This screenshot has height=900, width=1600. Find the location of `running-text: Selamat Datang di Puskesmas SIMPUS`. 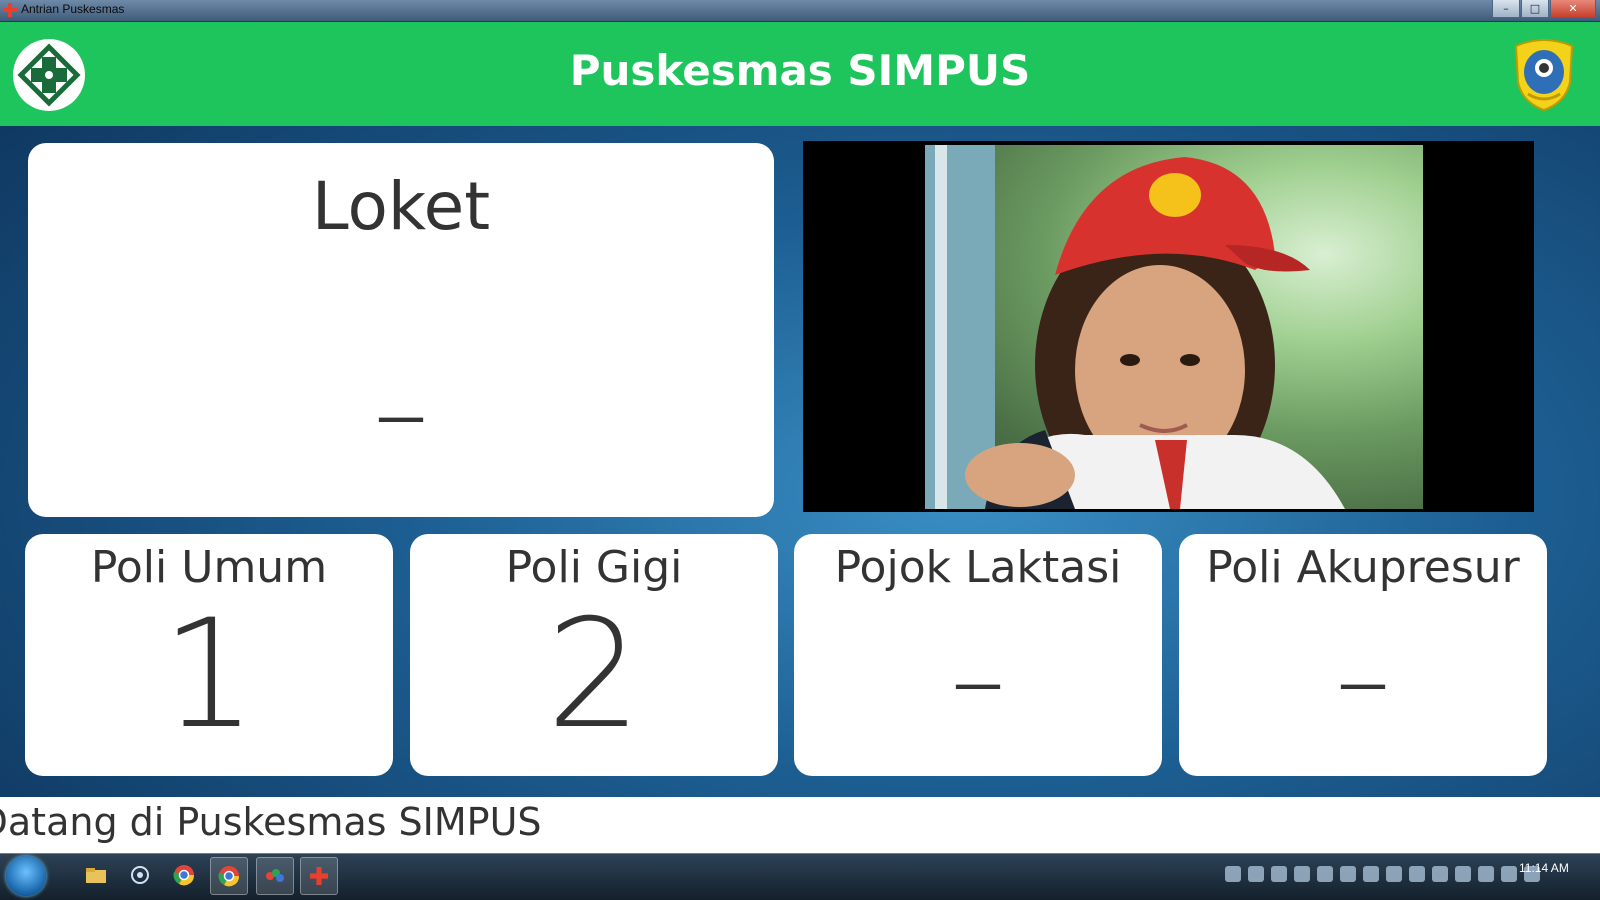

running-text: Selamat Datang di Puskesmas SIMPUS is located at coordinates (271, 822).